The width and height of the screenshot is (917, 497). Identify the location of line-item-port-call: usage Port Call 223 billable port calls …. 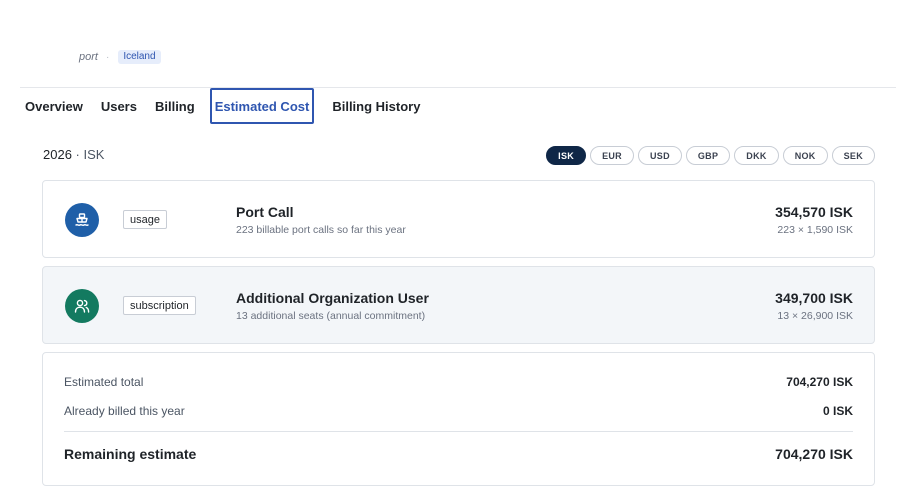
(458, 219).